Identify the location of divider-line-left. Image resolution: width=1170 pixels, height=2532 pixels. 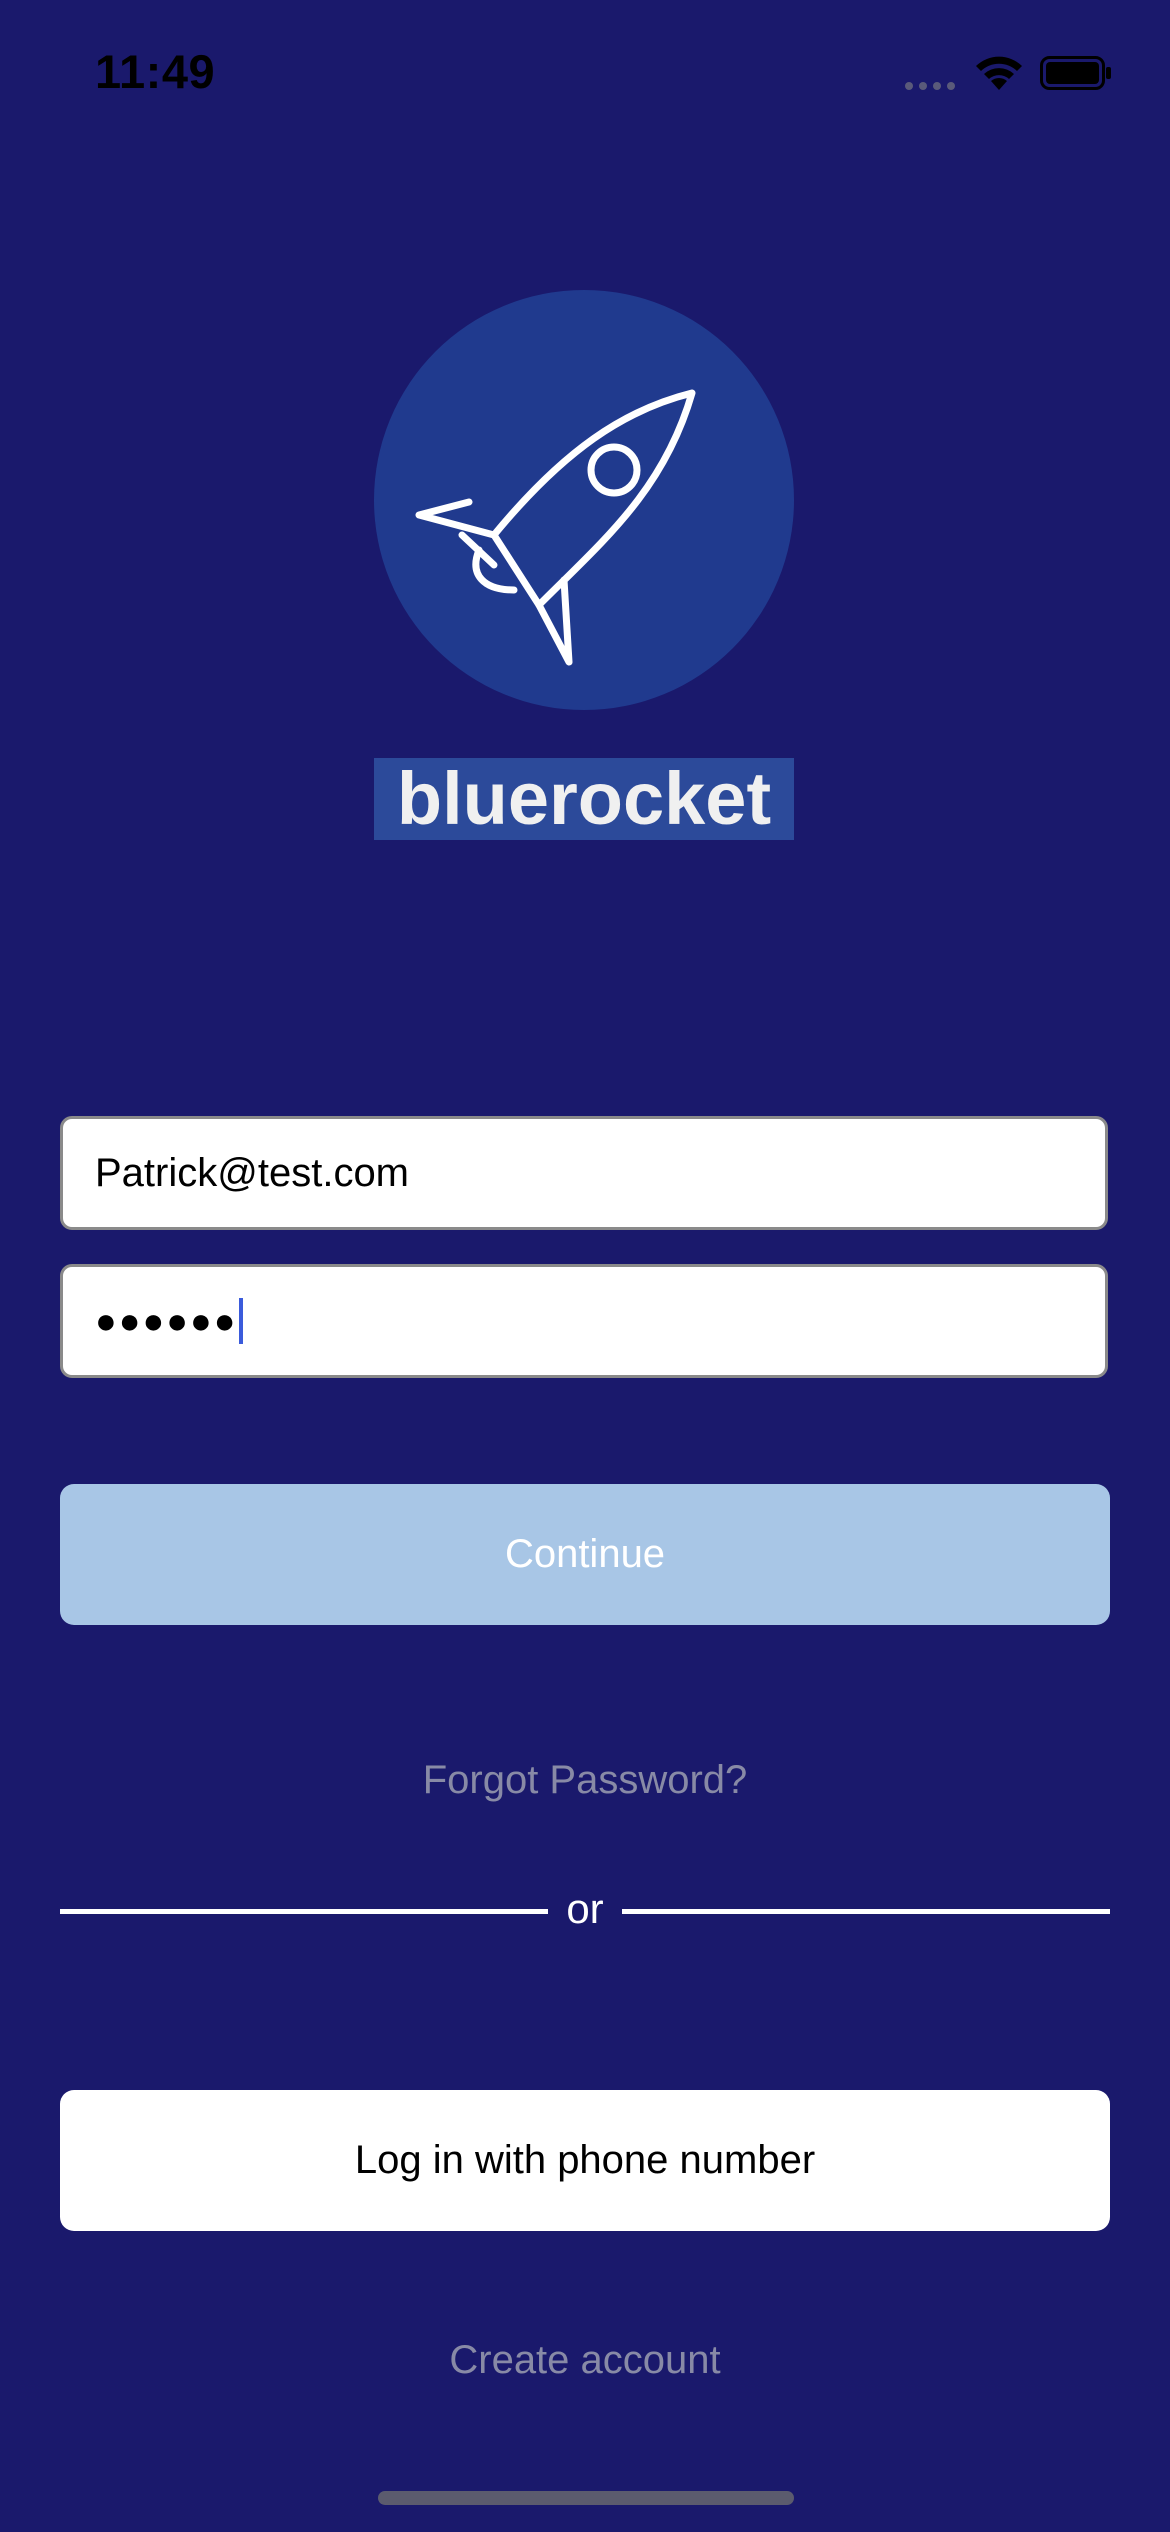
(304, 1911).